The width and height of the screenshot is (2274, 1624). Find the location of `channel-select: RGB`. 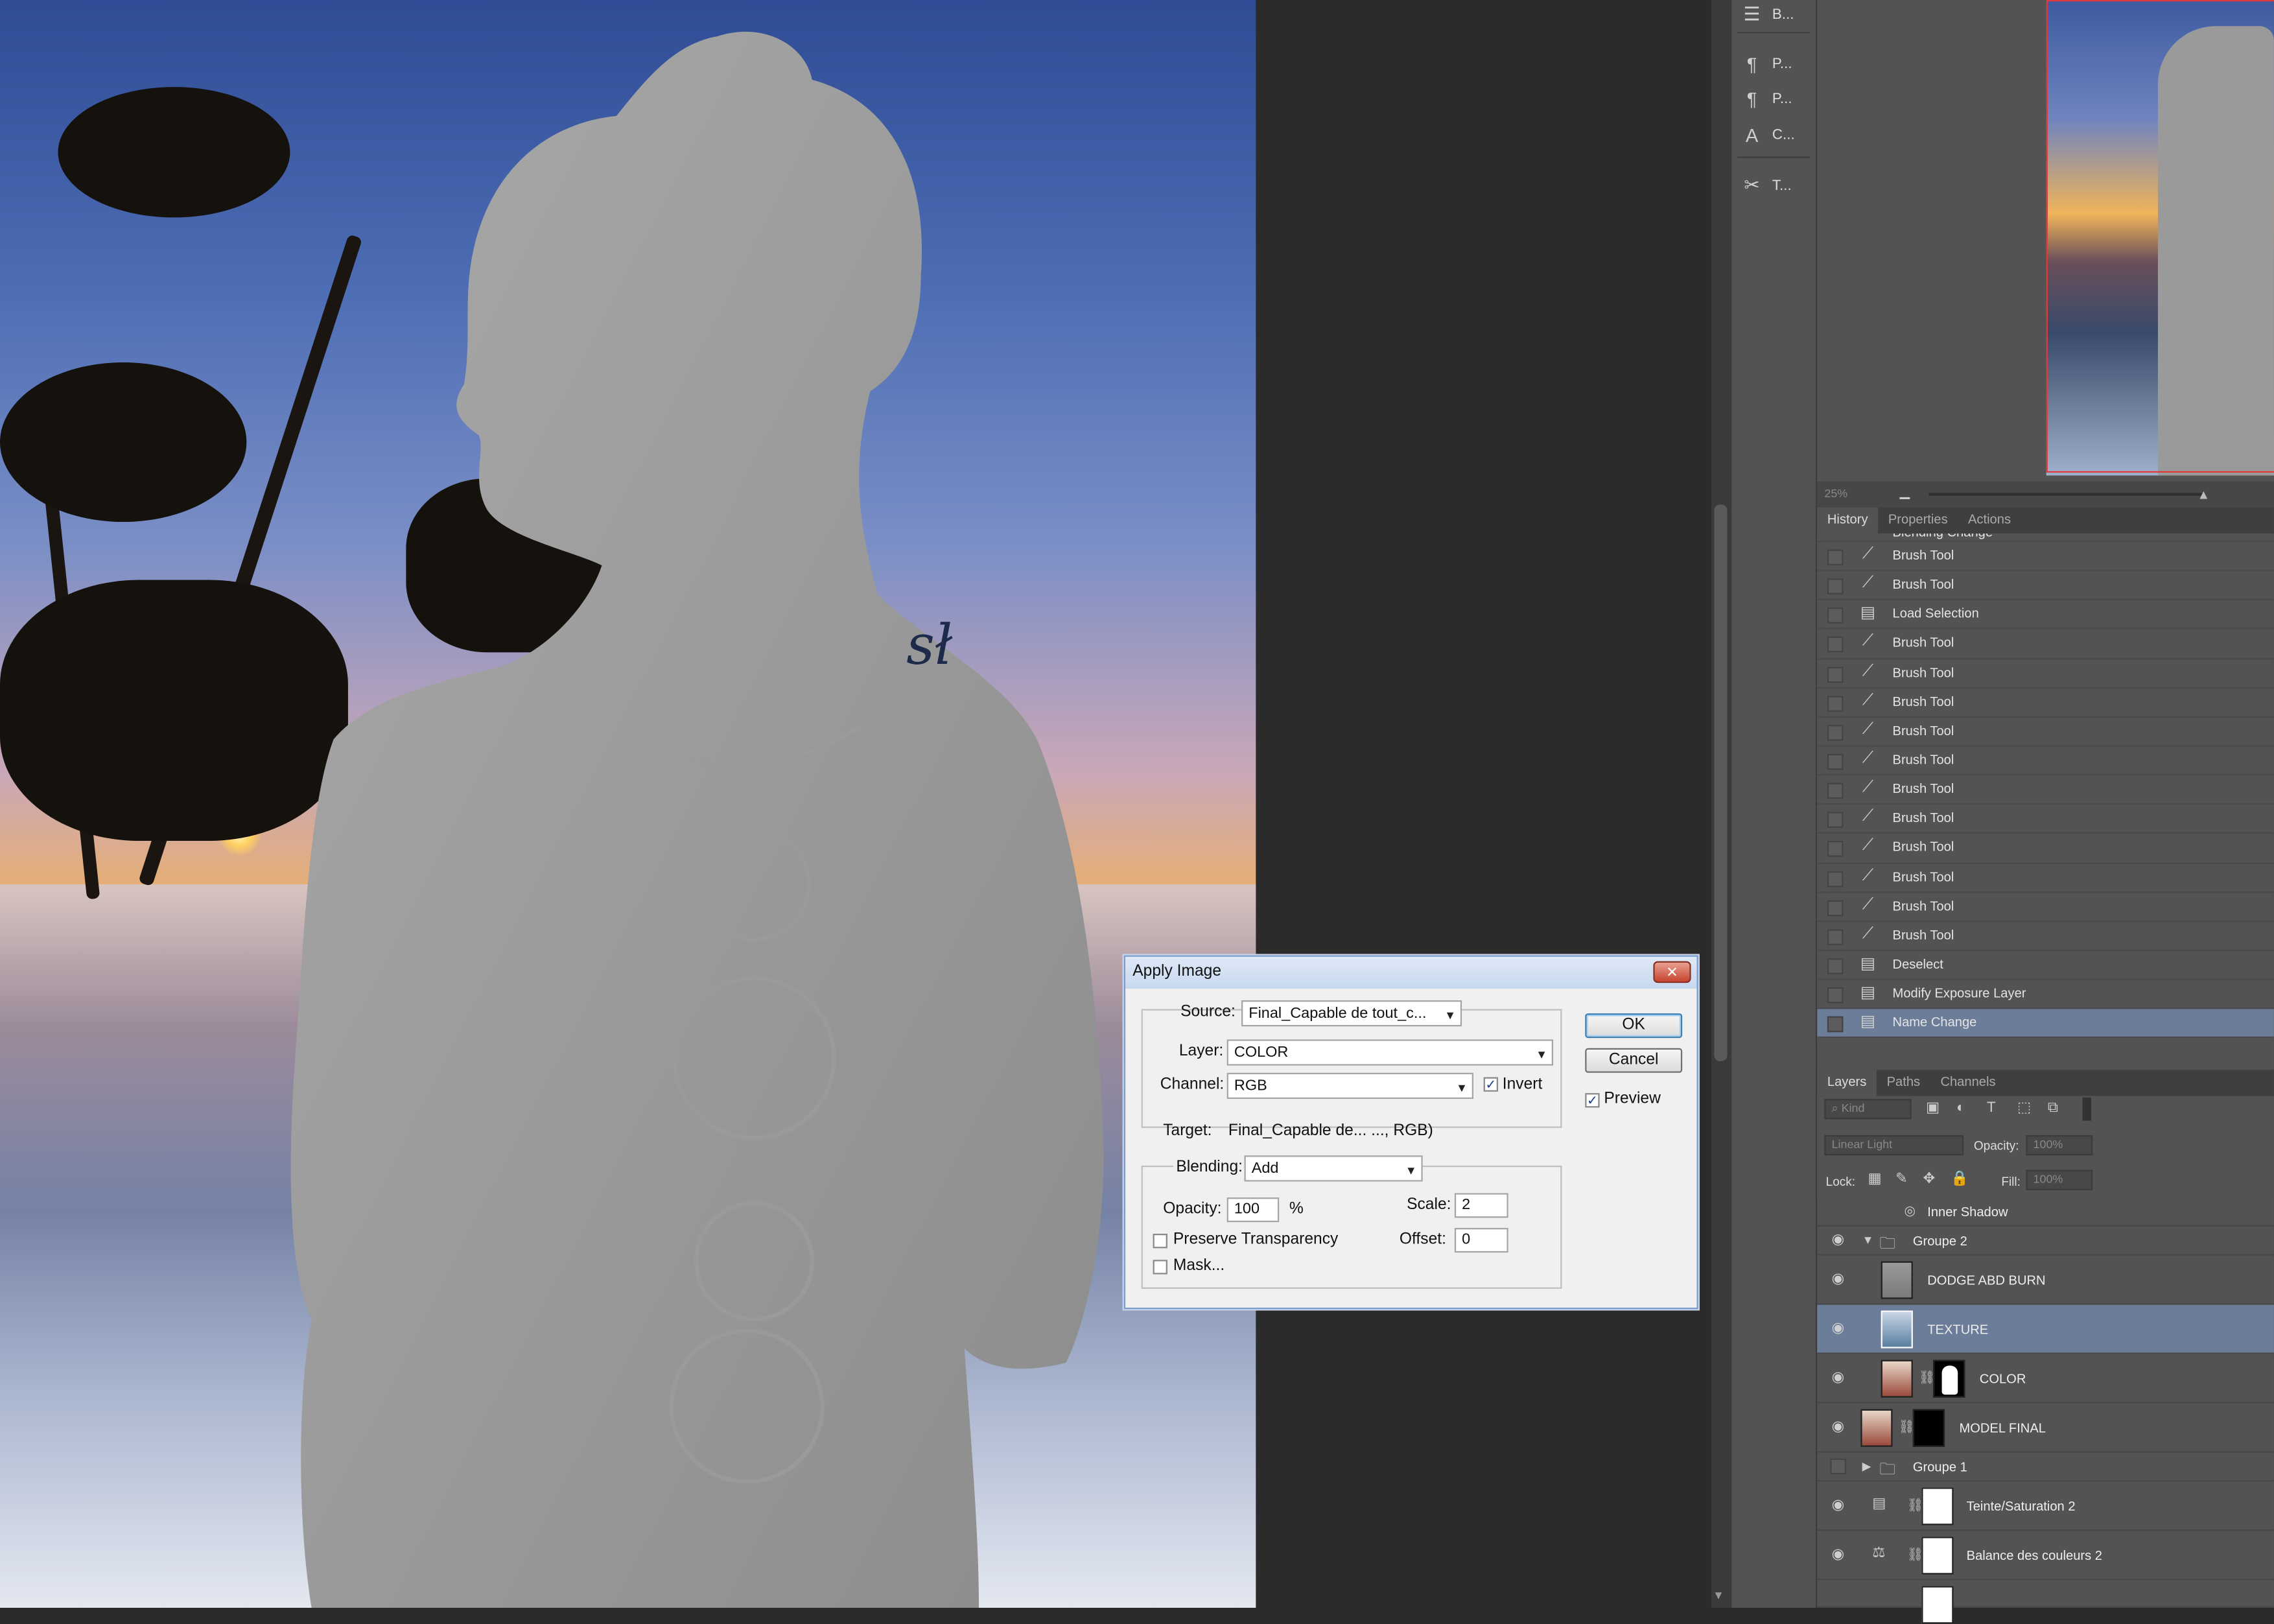

channel-select: RGB is located at coordinates (1350, 1086).